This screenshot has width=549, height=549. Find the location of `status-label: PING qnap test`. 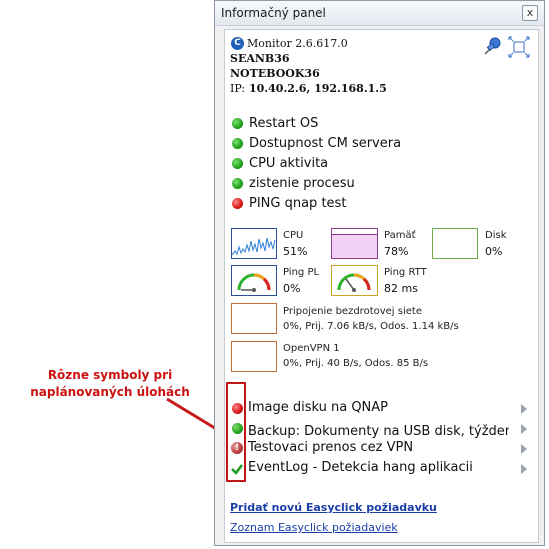

status-label: PING qnap test is located at coordinates (298, 203).